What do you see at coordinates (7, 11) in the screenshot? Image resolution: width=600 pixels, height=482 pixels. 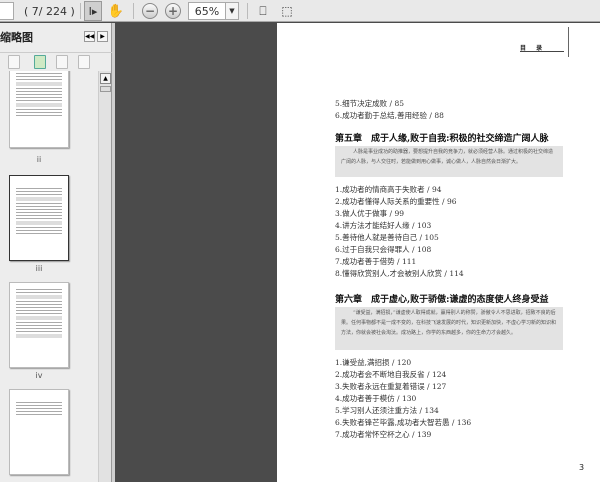 I see `page-number-input` at bounding box center [7, 11].